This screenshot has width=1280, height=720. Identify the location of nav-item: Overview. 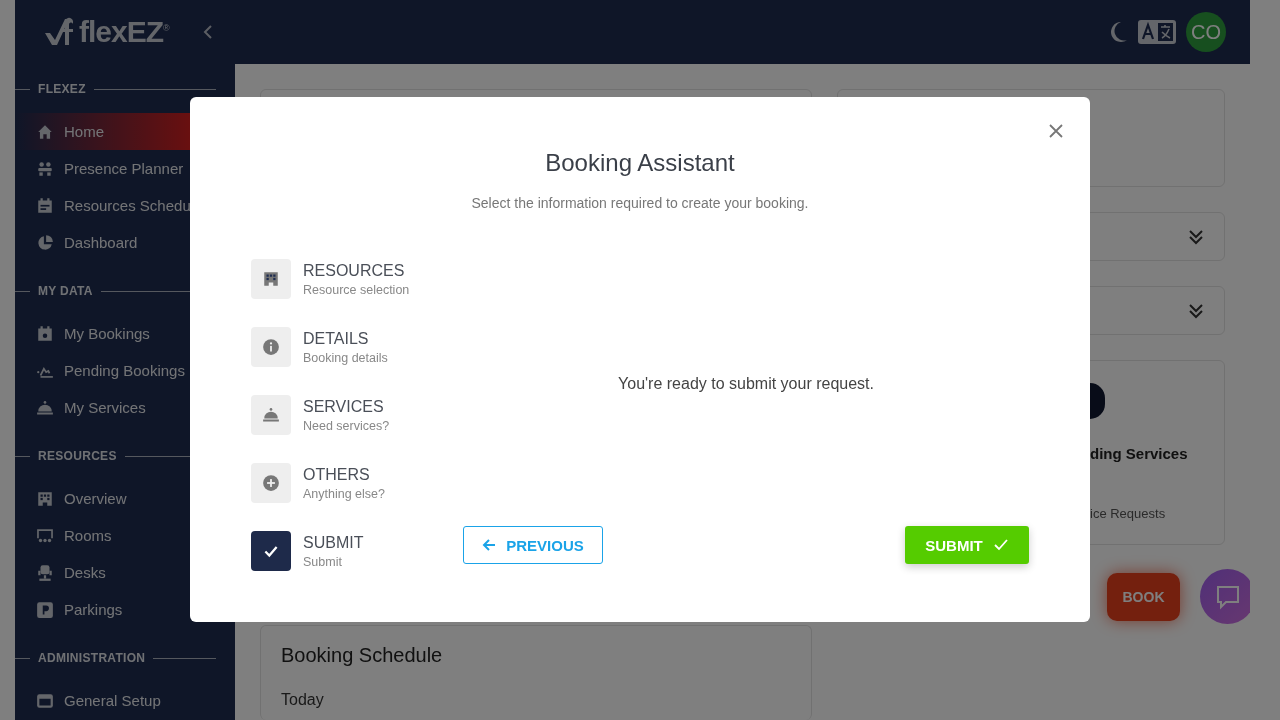
(125, 498).